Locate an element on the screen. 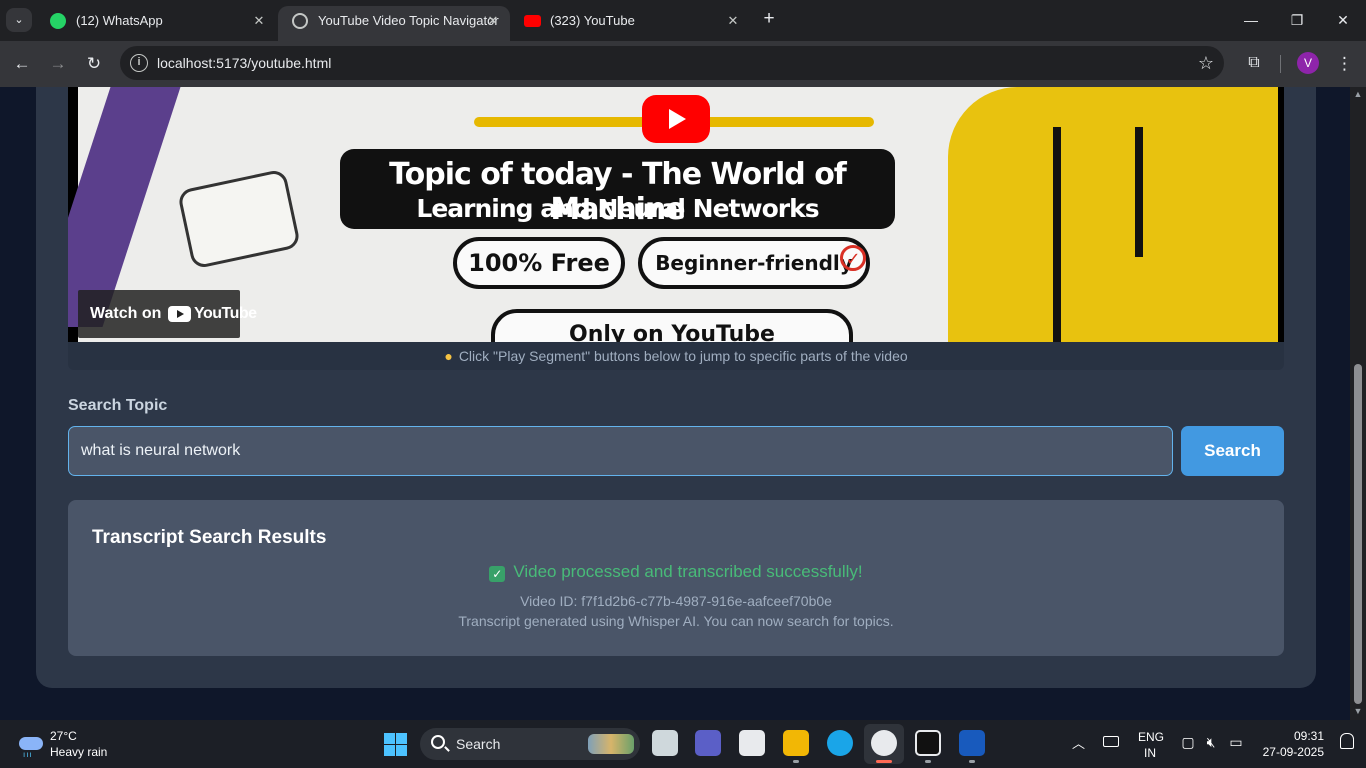  tab-youtube: (323) YouTube ✕ is located at coordinates (630, 23).